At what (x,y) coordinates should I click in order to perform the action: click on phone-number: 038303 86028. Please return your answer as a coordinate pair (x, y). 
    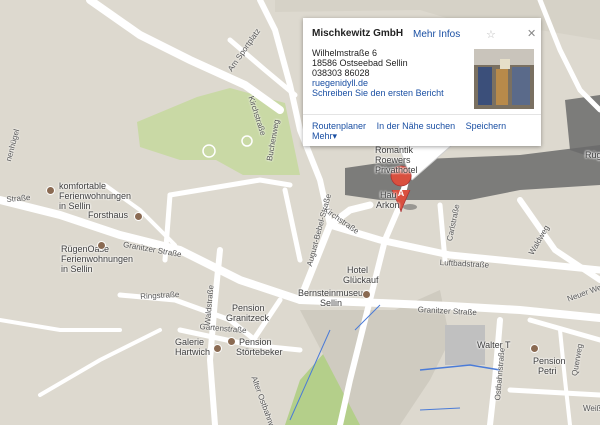
    Looking at the image, I should click on (341, 73).